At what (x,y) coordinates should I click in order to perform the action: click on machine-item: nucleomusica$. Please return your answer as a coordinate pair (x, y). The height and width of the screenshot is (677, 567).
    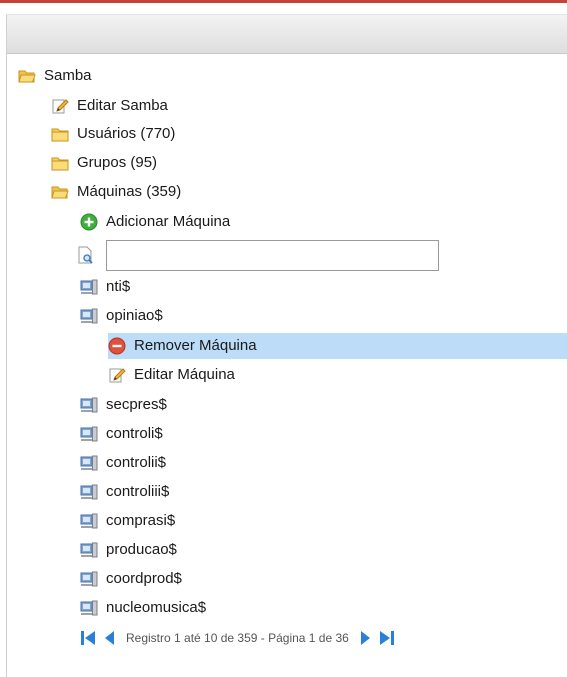
    Looking at the image, I should click on (143, 608).